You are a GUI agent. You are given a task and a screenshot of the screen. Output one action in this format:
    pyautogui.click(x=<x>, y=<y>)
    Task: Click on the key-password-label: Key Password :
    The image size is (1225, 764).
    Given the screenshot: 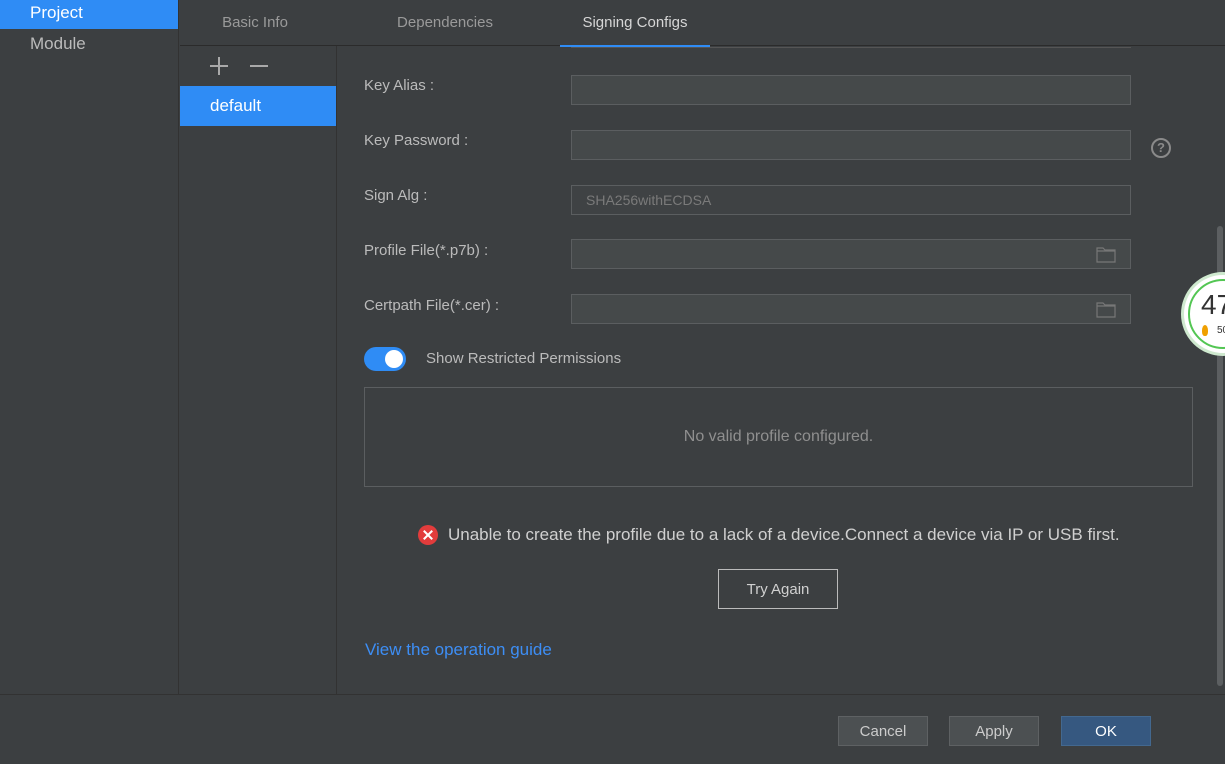 What is the action you would take?
    pyautogui.click(x=416, y=140)
    